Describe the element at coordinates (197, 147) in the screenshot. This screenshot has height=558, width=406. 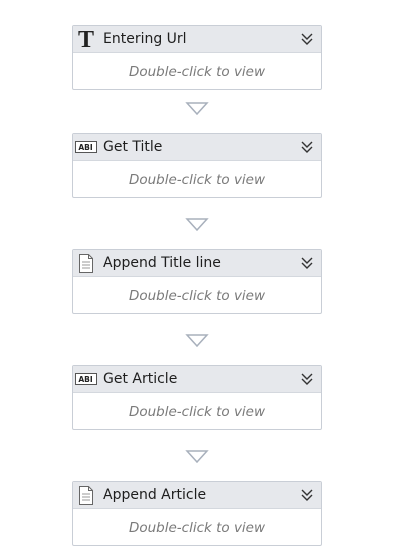
I see `activity-header: ABI Get Title` at that location.